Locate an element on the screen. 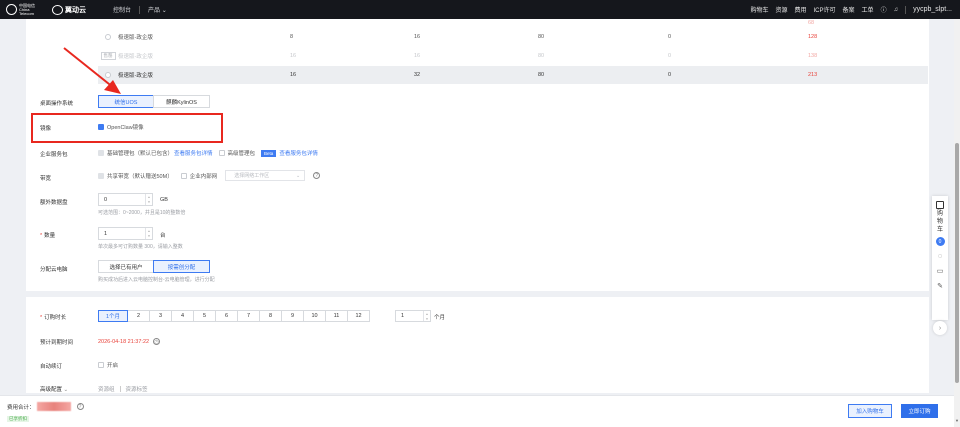 Image resolution: width=960 pixels, height=427 pixels. assign-selector: 选择已有用户 按需创分配 is located at coordinates (154, 266).